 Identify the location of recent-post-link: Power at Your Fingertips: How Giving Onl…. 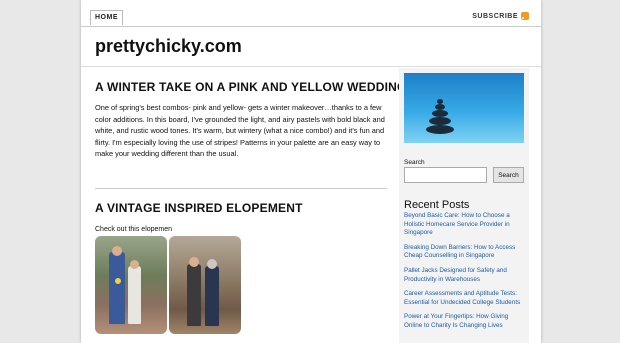
(466, 321).